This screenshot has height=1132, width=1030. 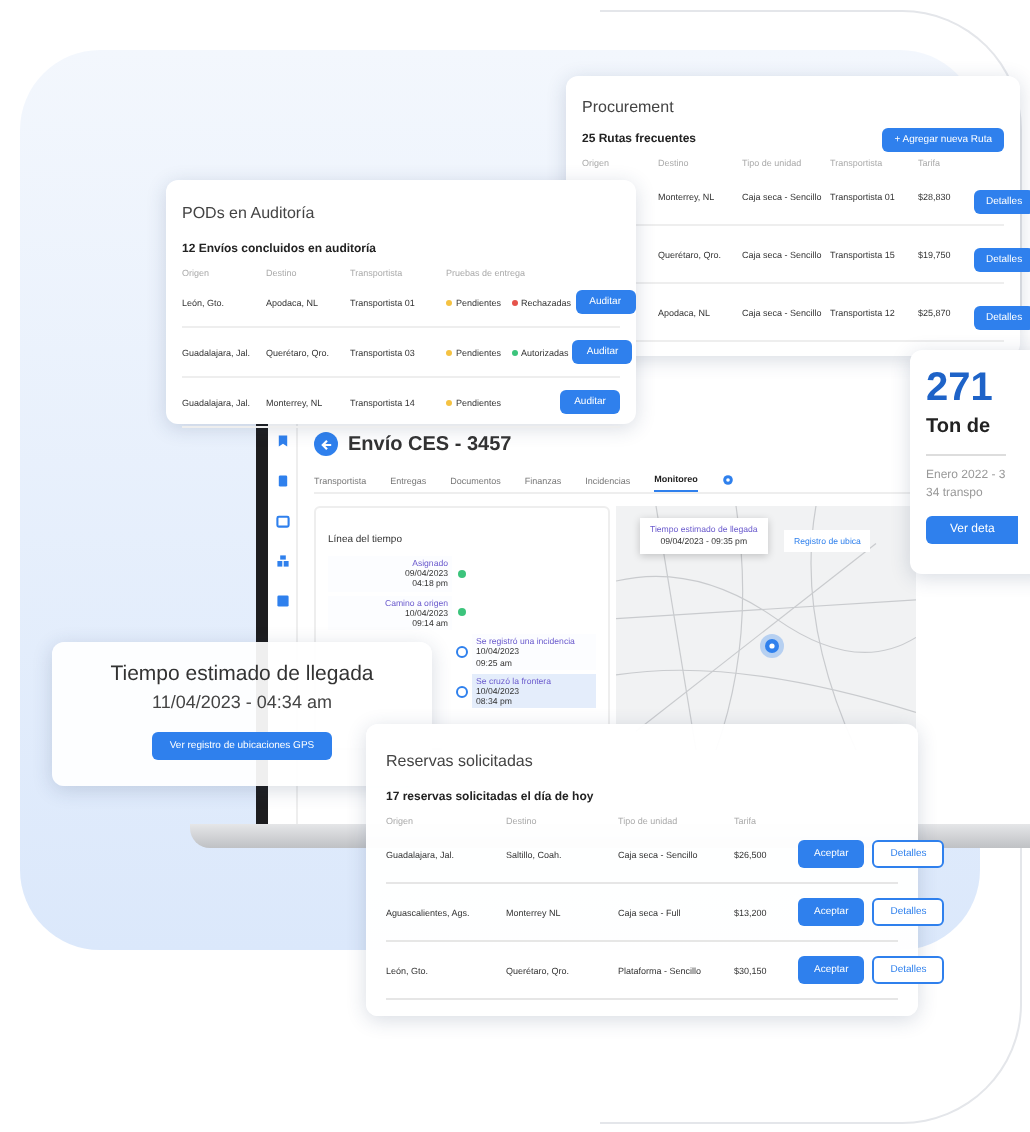 I want to click on kpi-value: 271, so click(x=960, y=389).